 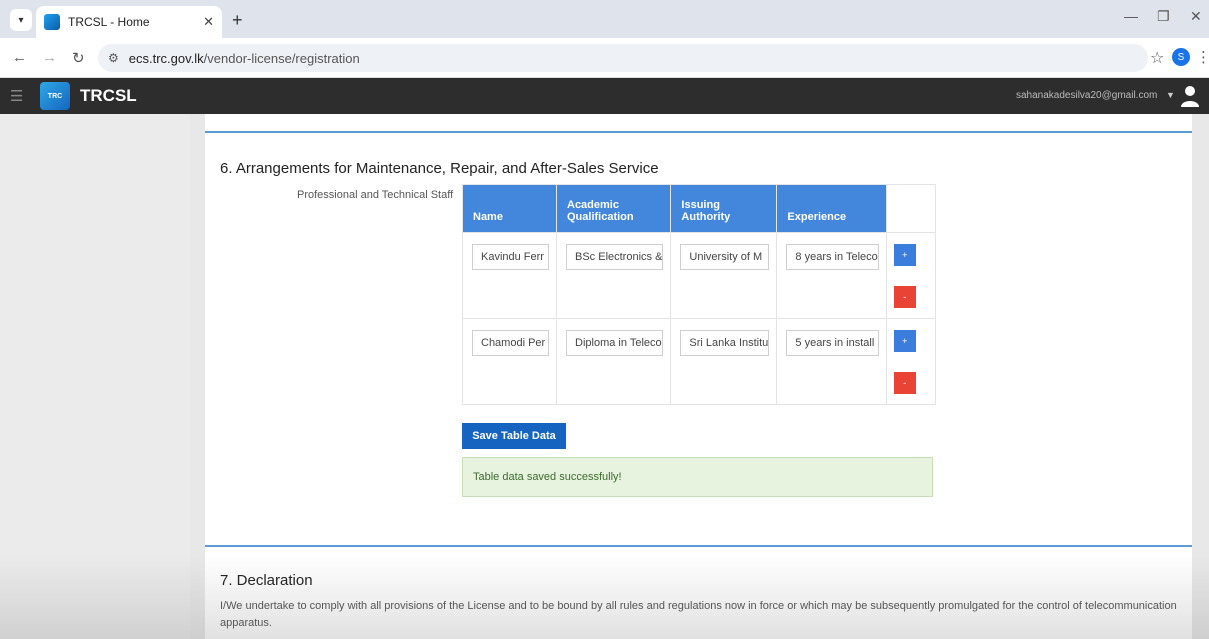 I want to click on tab-close-icon: ✕, so click(x=208, y=22).